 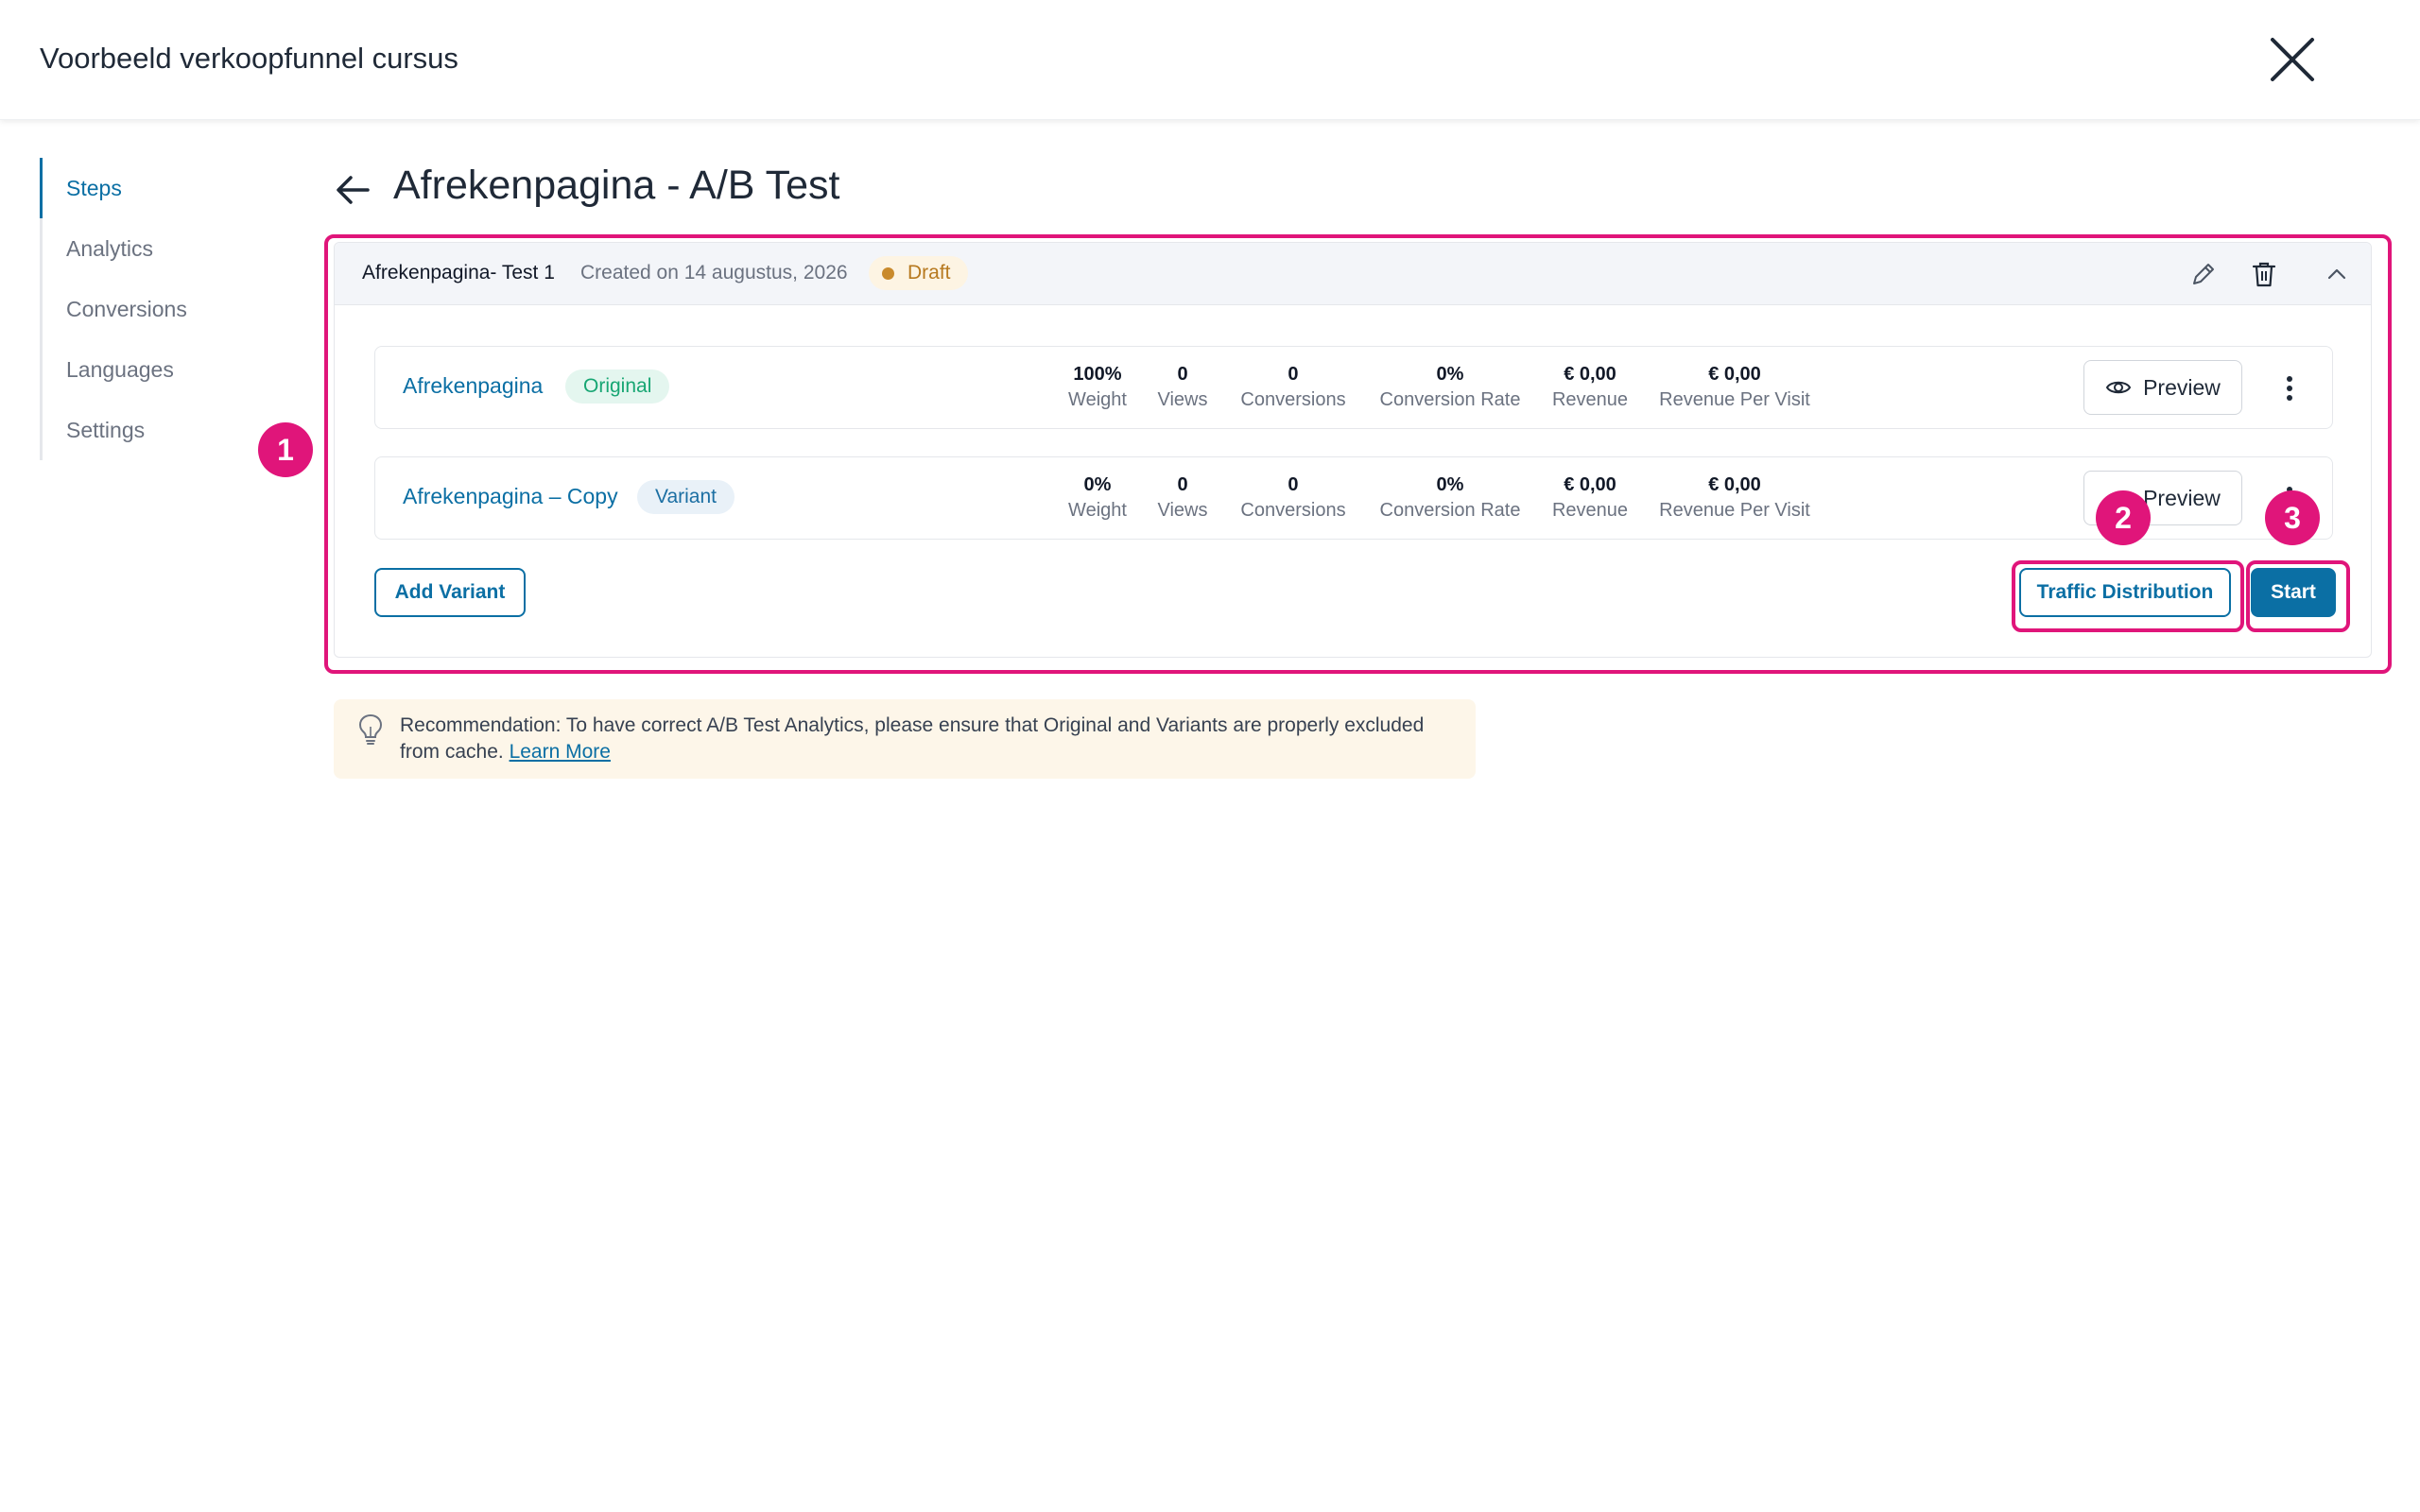 I want to click on status-dot-icon, so click(x=888, y=273).